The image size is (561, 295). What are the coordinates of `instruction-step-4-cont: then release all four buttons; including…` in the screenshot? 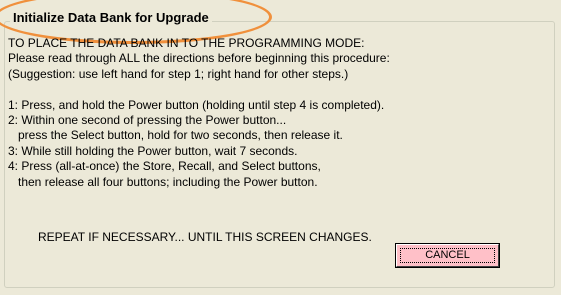 It's located at (163, 181).